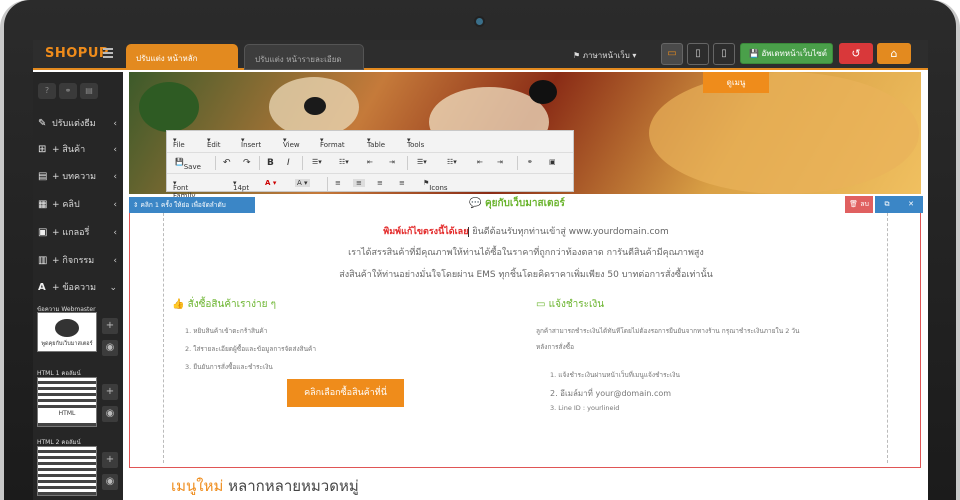 The image size is (960, 500). I want to click on close-block-icon: ✕, so click(911, 204).